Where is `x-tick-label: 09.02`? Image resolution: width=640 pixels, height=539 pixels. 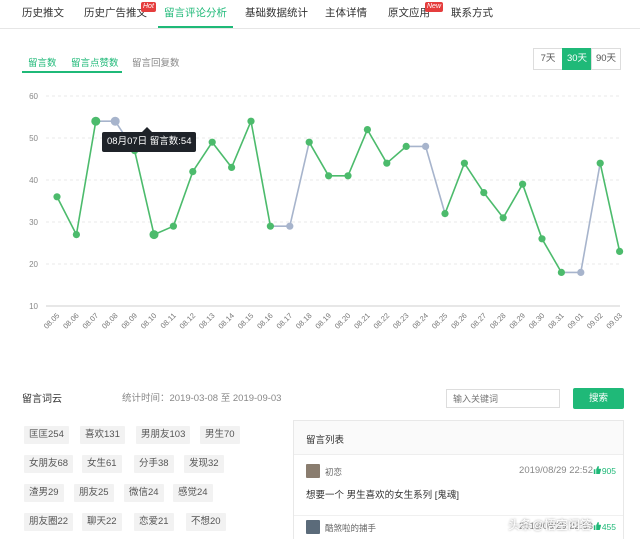 x-tick-label: 09.02 is located at coordinates (595, 321).